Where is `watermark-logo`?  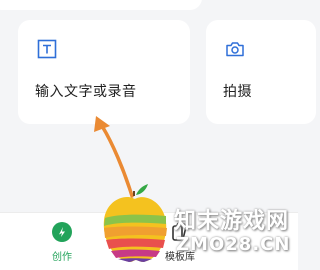
watermark-logo is located at coordinates (135, 223).